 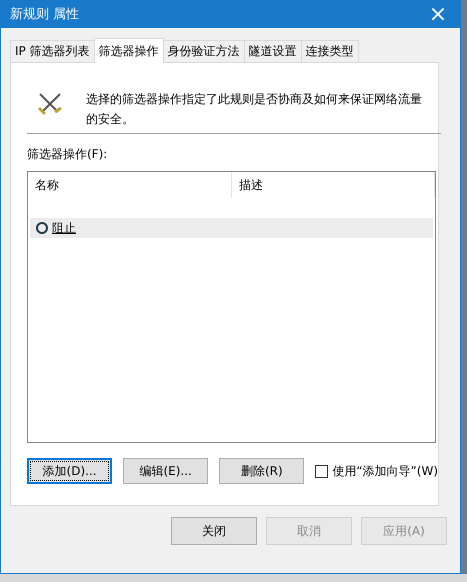 I want to click on column-header: 名称, so click(x=130, y=185).